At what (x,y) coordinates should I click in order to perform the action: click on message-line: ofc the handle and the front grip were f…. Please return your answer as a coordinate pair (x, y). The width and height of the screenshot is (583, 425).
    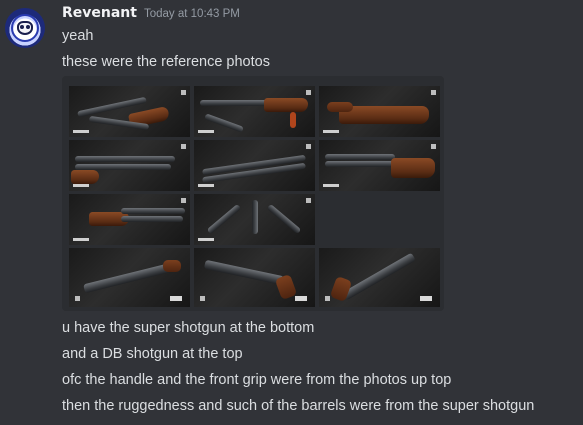
    Looking at the image, I should click on (257, 380).